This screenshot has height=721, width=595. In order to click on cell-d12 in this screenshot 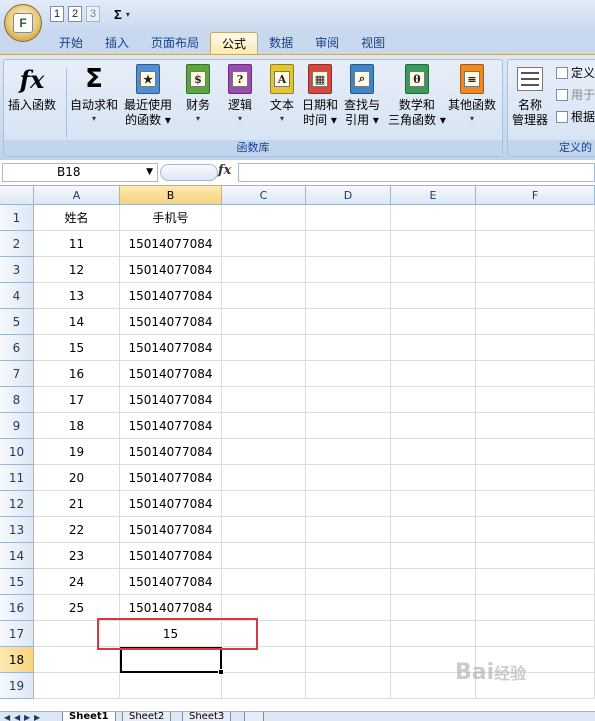, I will do `click(348, 504)`.